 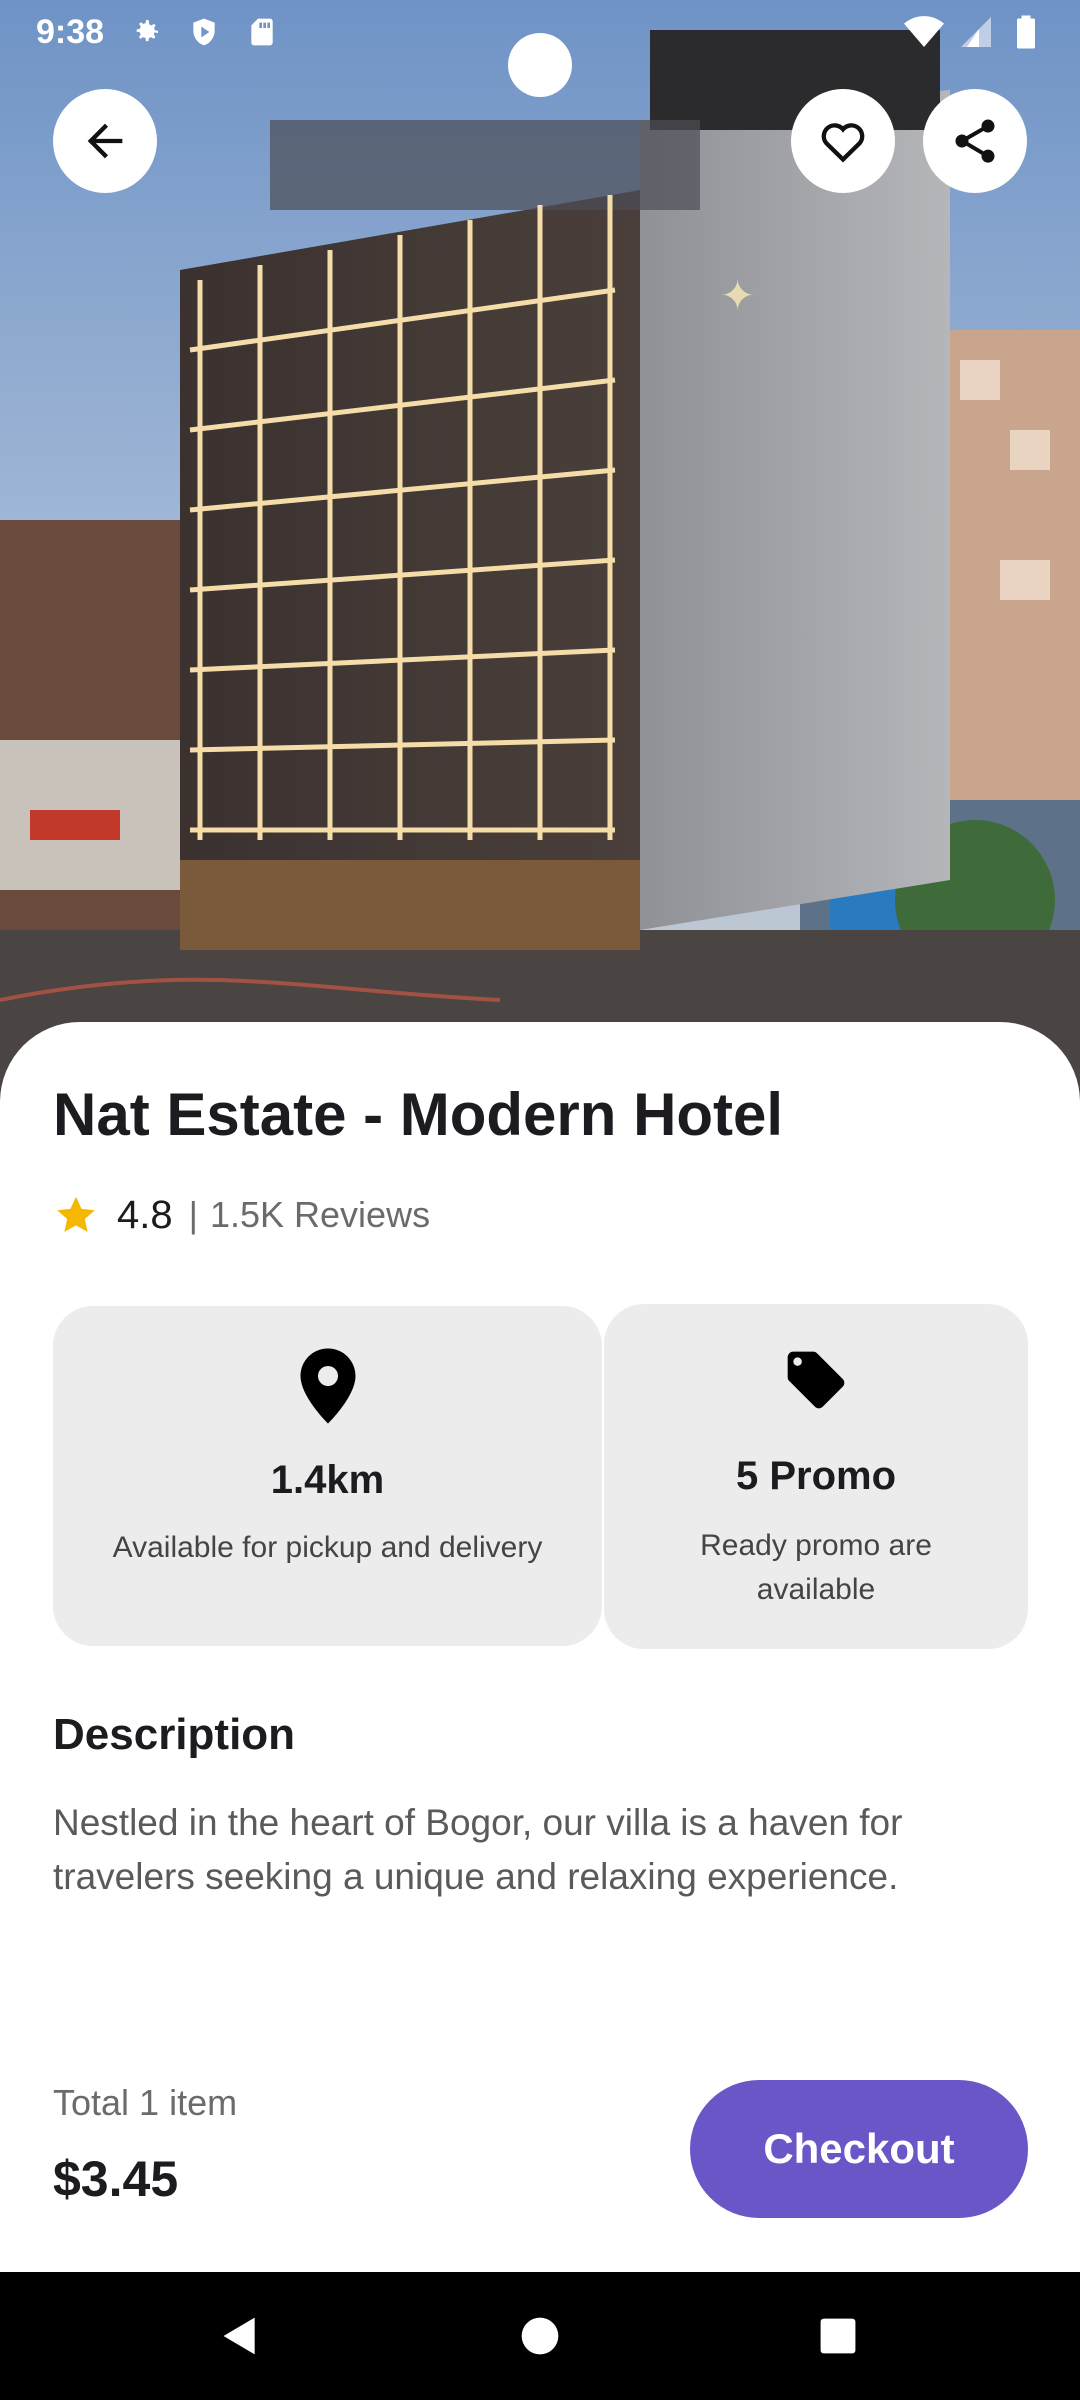 What do you see at coordinates (147, 31) in the screenshot?
I see `settings-icon` at bounding box center [147, 31].